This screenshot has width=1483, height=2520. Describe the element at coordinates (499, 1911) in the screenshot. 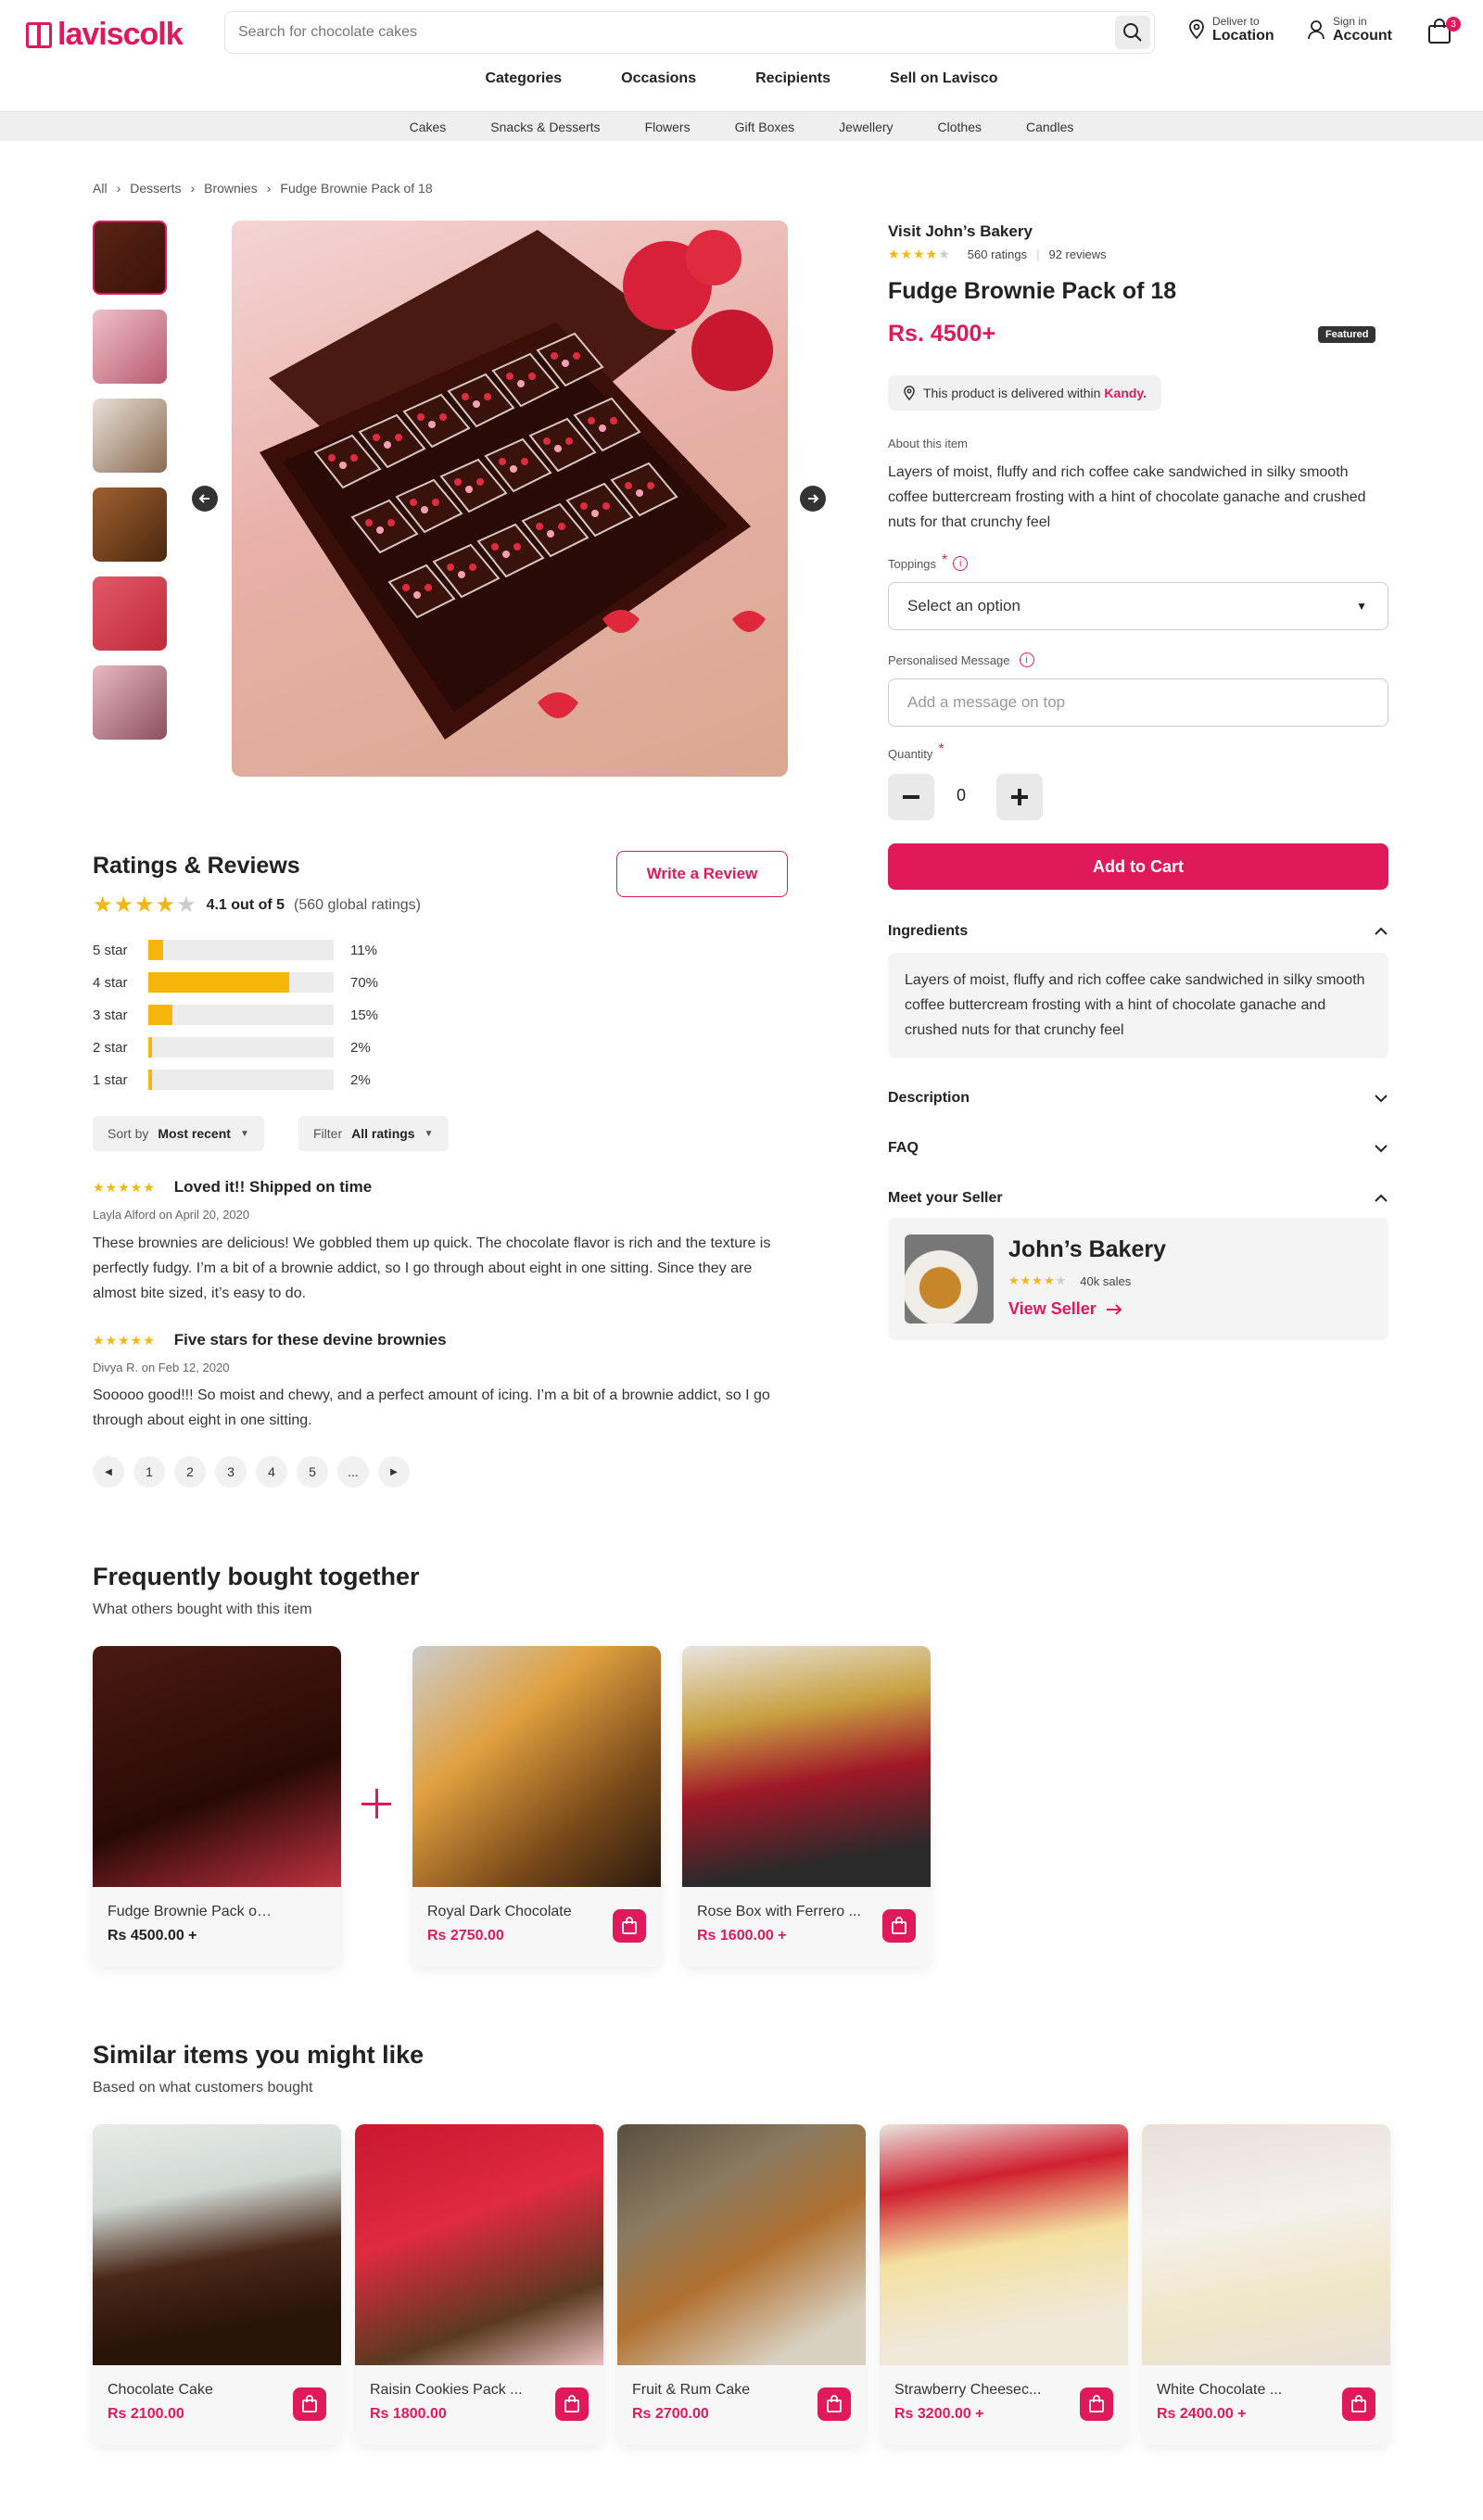

I see `card-name: Royal Dark Chocolate` at that location.